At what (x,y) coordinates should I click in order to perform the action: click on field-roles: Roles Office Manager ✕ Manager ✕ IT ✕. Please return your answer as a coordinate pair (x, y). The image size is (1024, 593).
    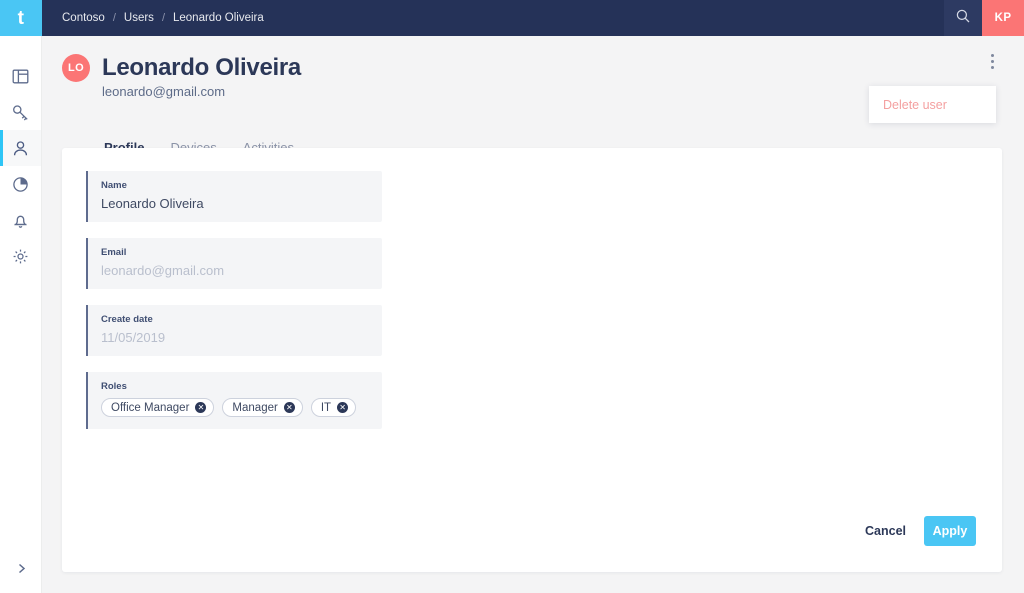
    Looking at the image, I should click on (234, 400).